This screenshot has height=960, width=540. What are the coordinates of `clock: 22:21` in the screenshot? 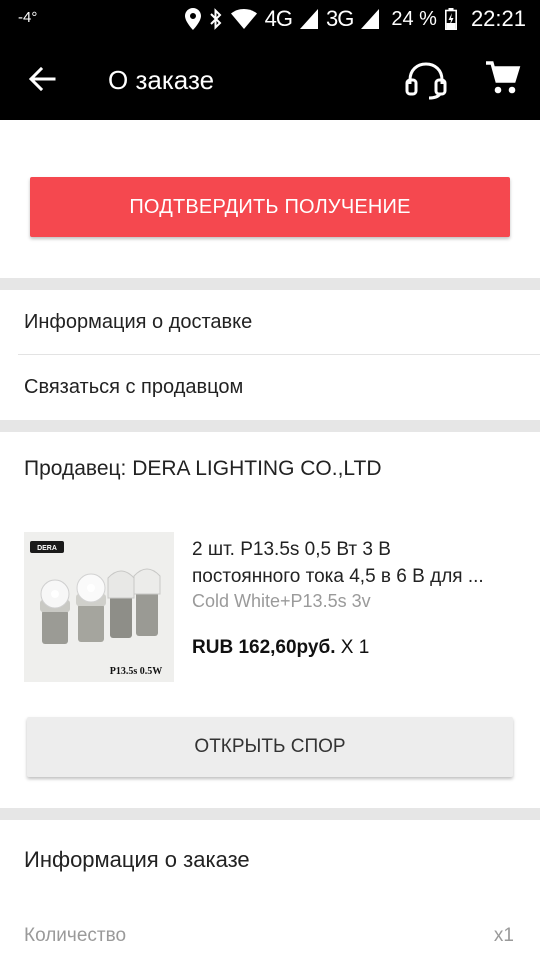 It's located at (498, 18).